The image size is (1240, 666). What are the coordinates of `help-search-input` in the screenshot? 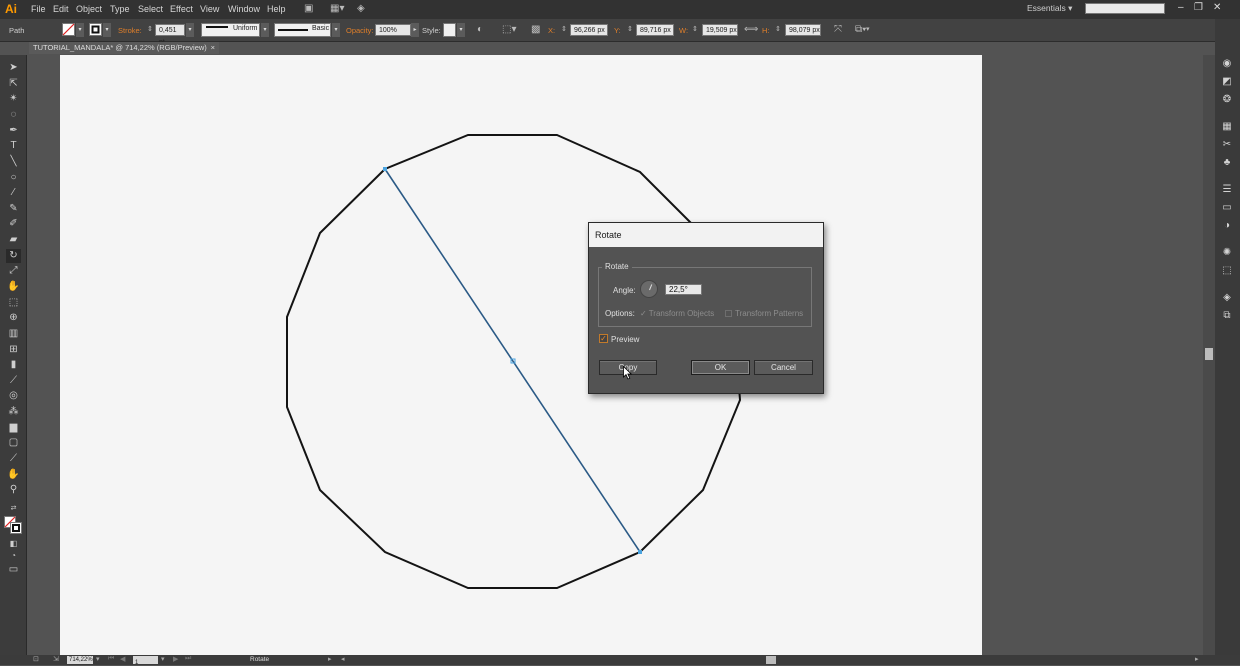 It's located at (1125, 8).